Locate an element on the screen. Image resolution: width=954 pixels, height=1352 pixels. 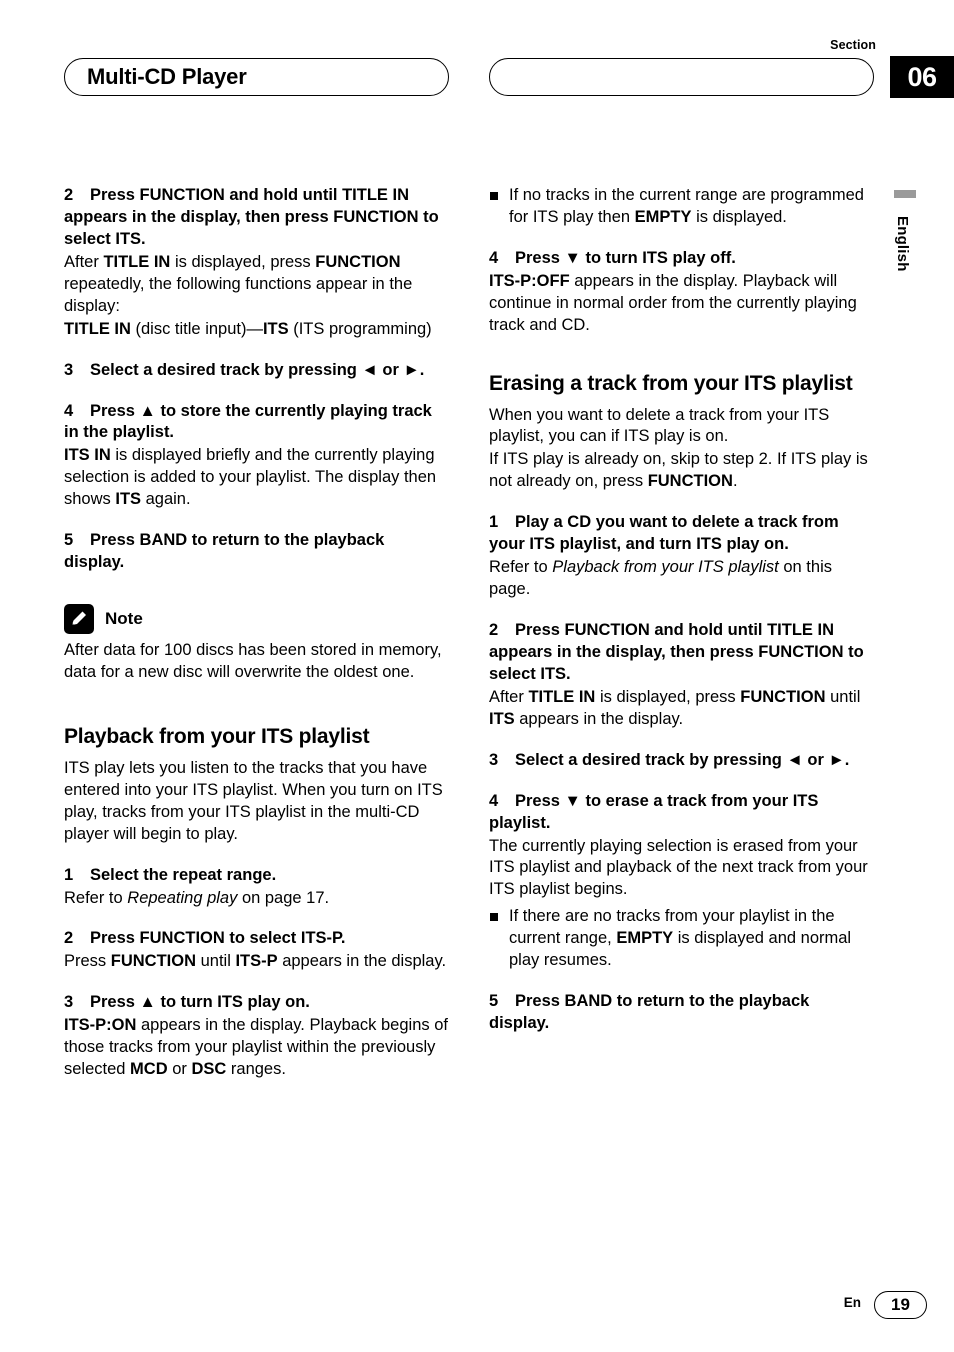
t: . is located at coordinates (735, 481).